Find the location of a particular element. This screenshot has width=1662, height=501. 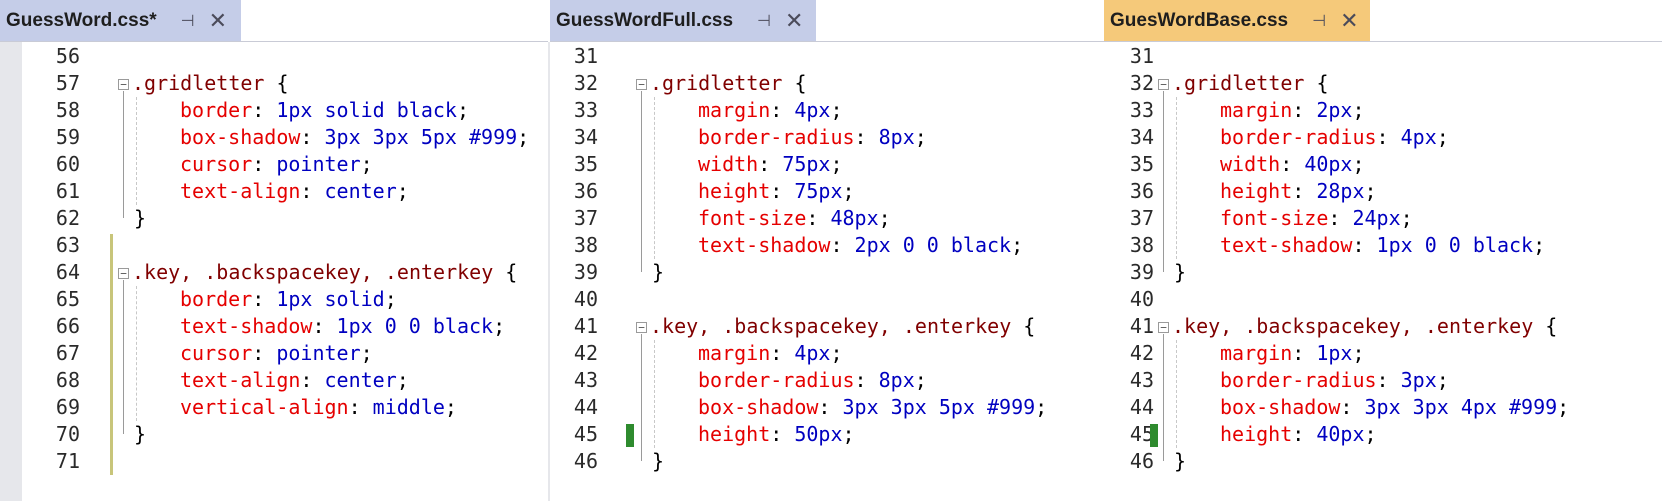

css-value: 28px is located at coordinates (1340, 191).